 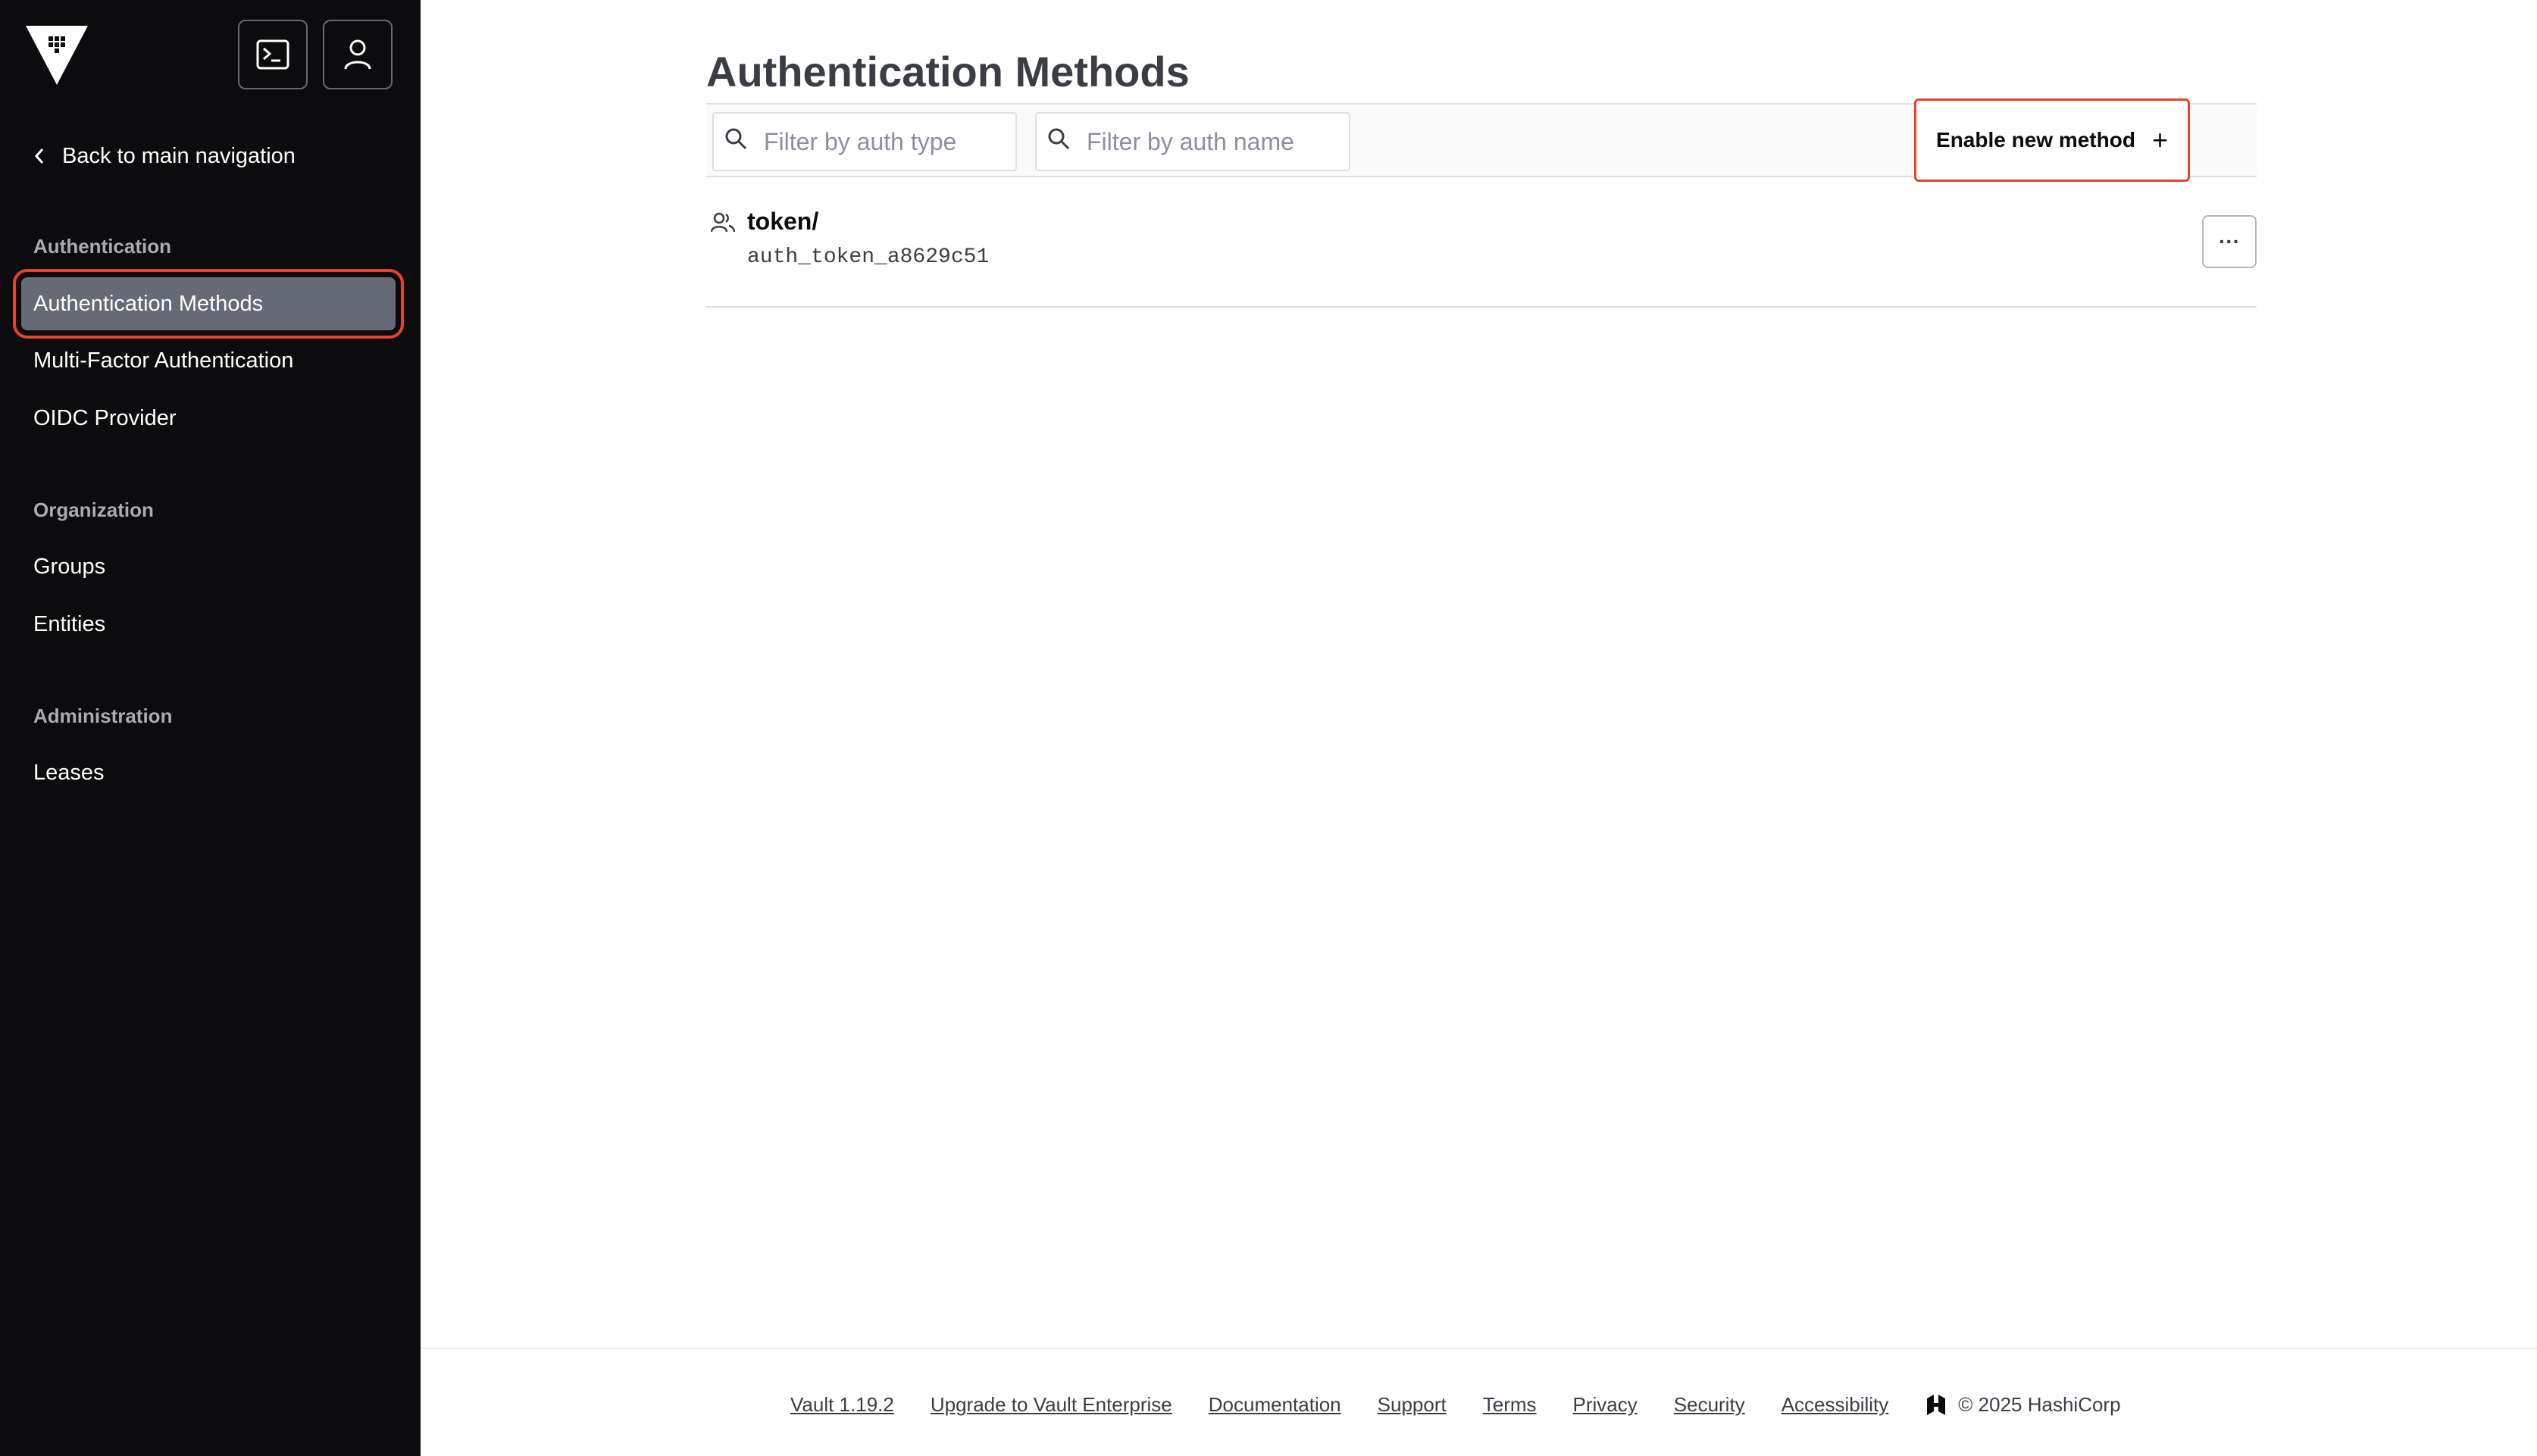 I want to click on more-options-button: ···, so click(x=2229, y=241).